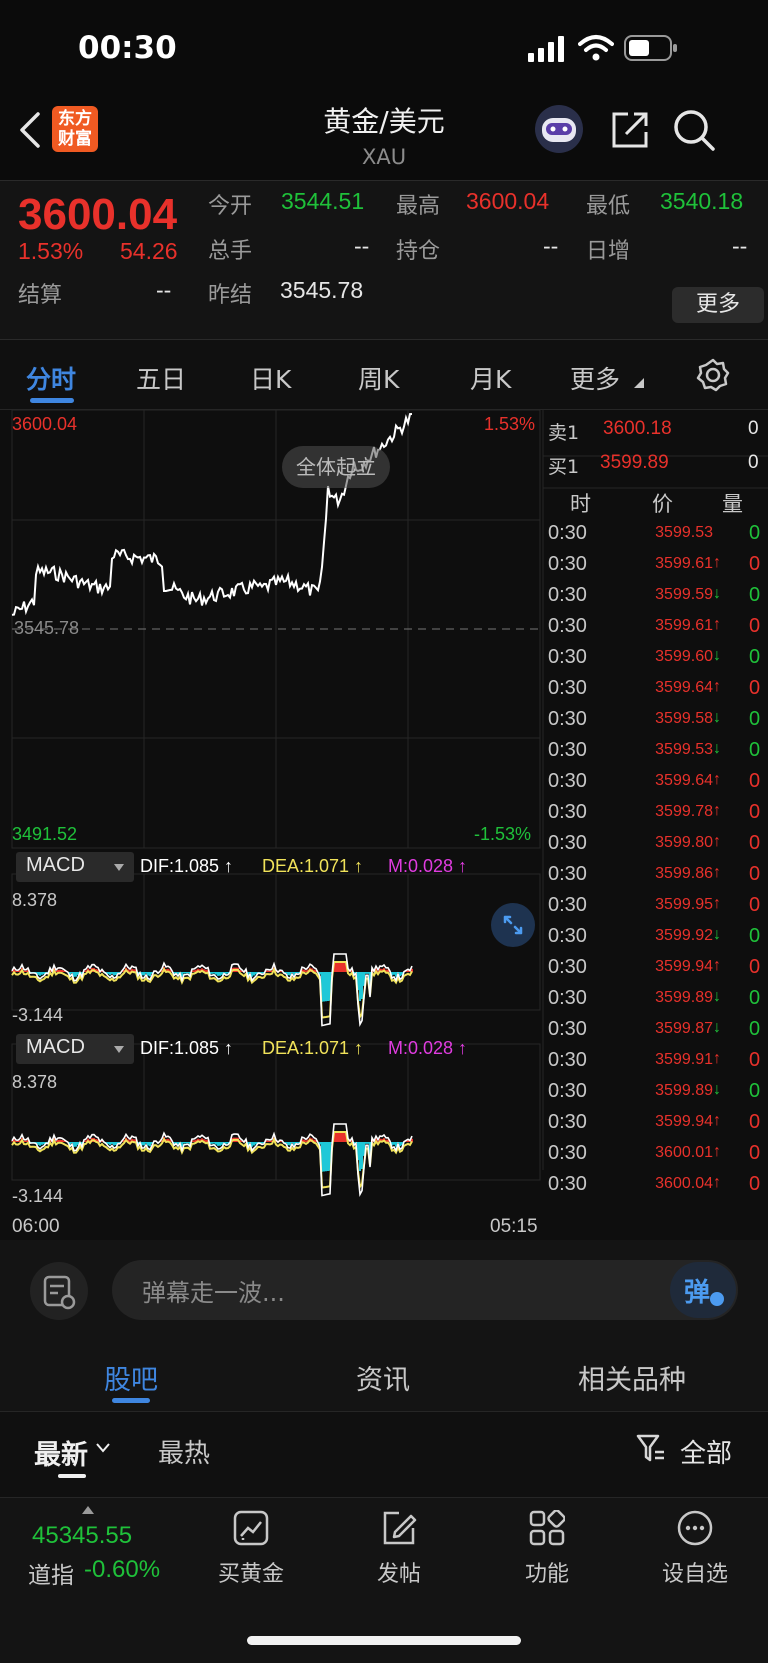  What do you see at coordinates (656, 690) in the screenshot?
I see `tick-row: 0:30 3599.64 ↑ 0` at bounding box center [656, 690].